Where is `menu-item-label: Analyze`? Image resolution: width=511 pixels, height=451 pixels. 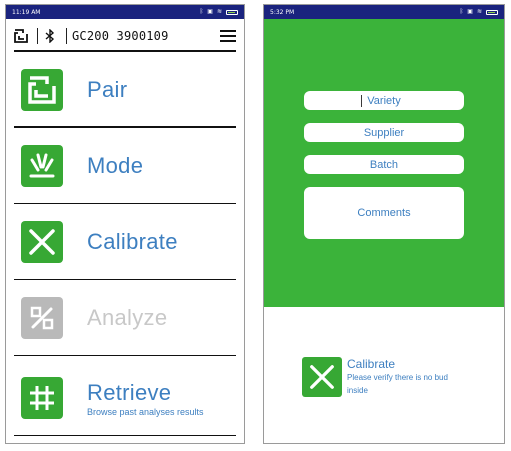
menu-item-label: Analyze is located at coordinates (127, 317).